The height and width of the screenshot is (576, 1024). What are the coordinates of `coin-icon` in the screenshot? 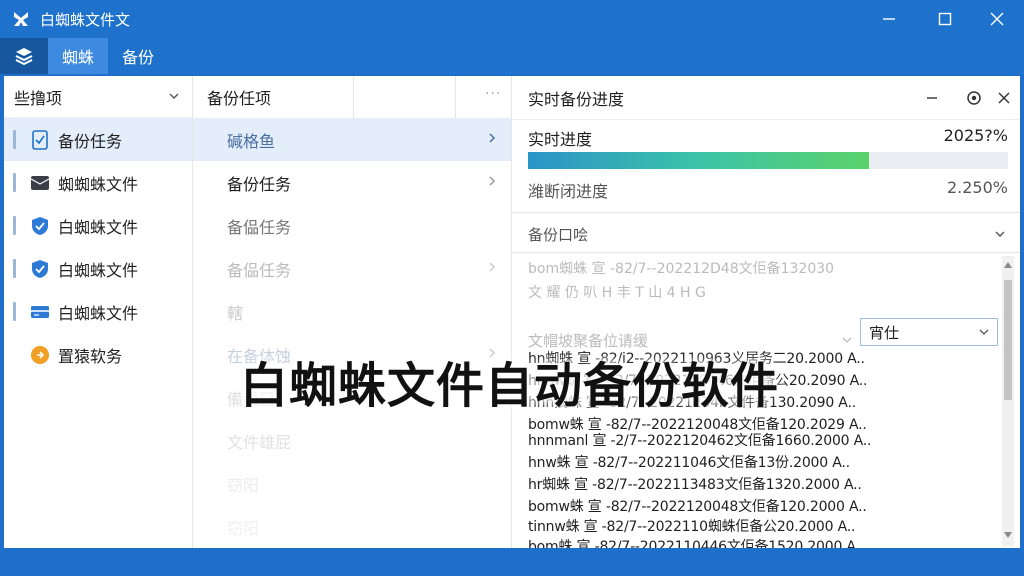 It's located at (40, 355).